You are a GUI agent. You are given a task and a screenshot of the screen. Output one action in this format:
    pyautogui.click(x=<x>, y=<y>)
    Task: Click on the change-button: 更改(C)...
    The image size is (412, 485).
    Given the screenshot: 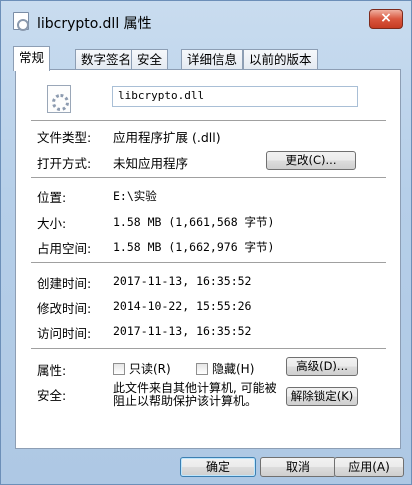 What is the action you would take?
    pyautogui.click(x=311, y=160)
    